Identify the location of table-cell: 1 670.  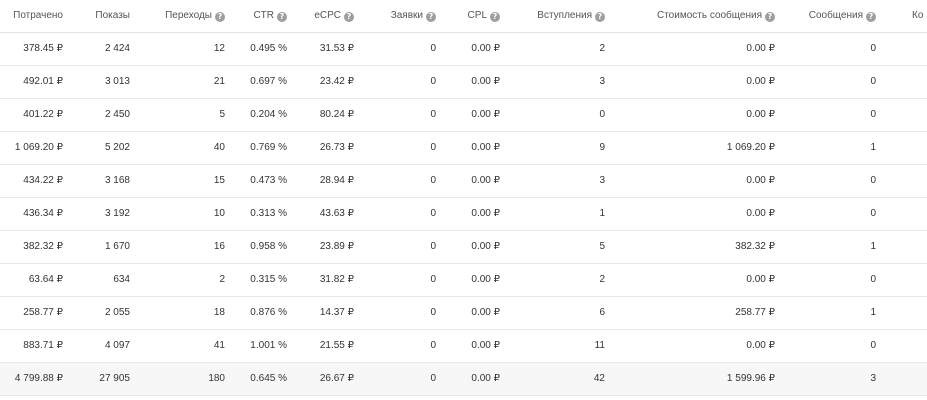
(117, 246).